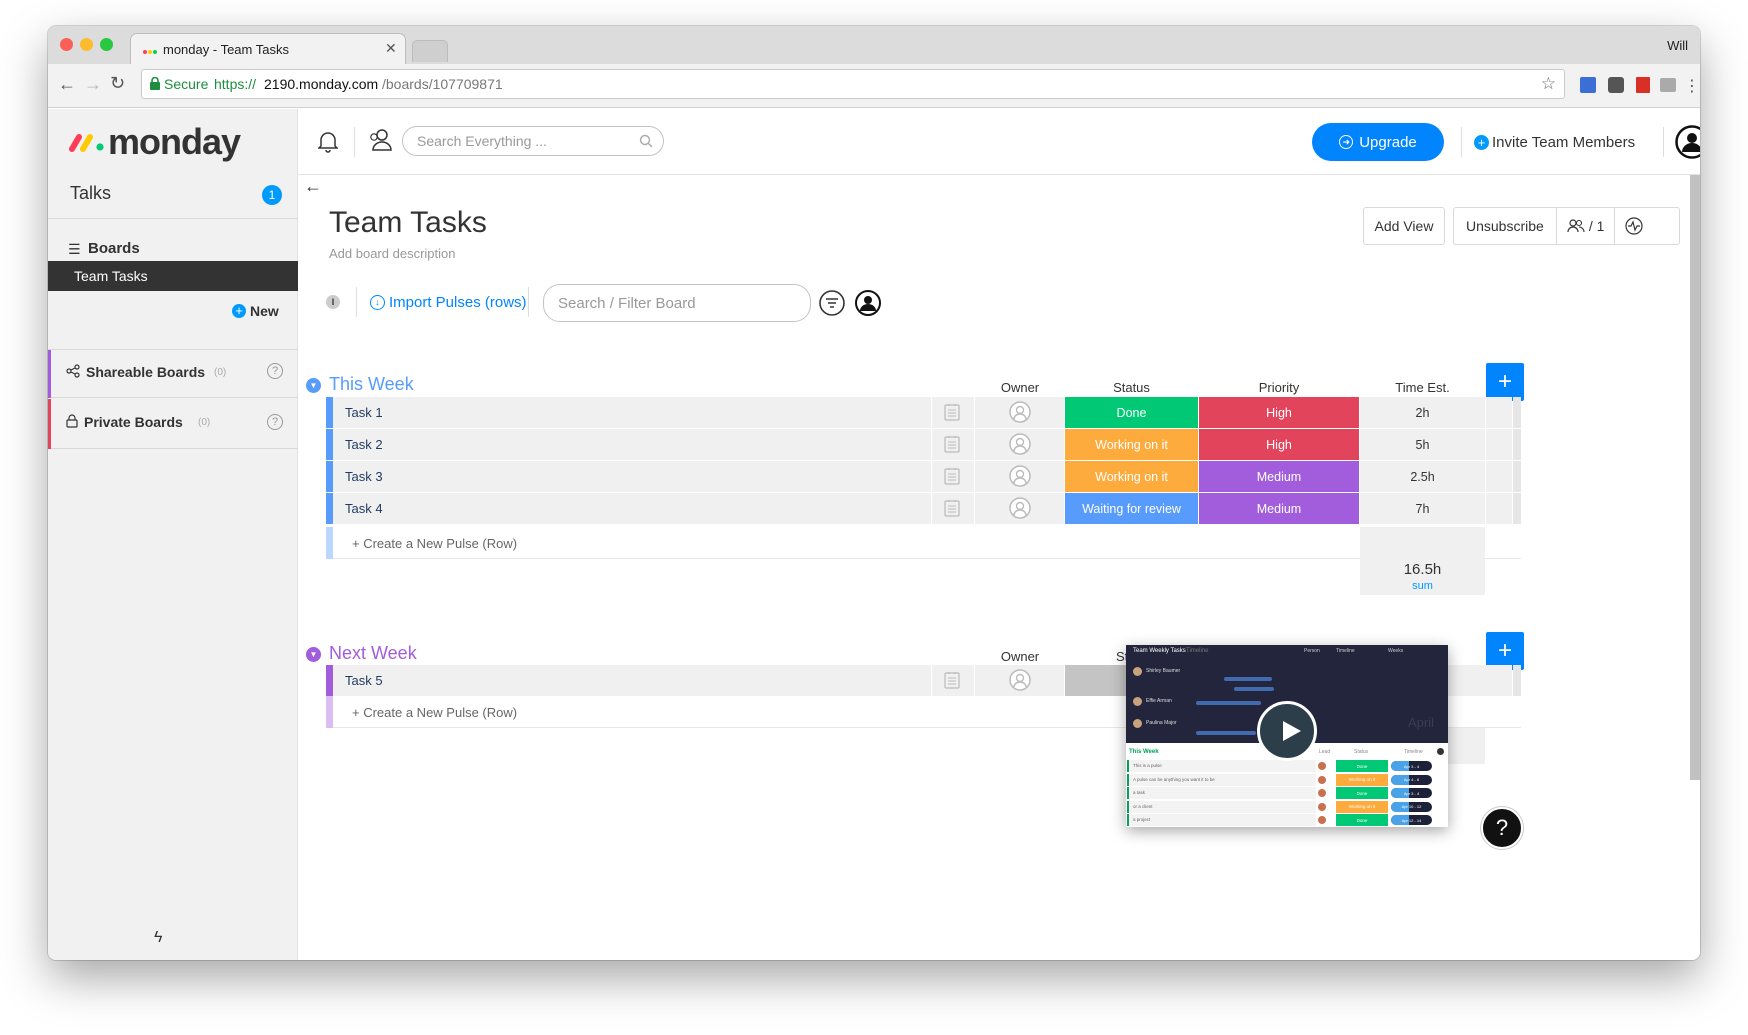 This screenshot has width=1748, height=1035. What do you see at coordinates (1287, 731) in the screenshot?
I see `video-play-button` at bounding box center [1287, 731].